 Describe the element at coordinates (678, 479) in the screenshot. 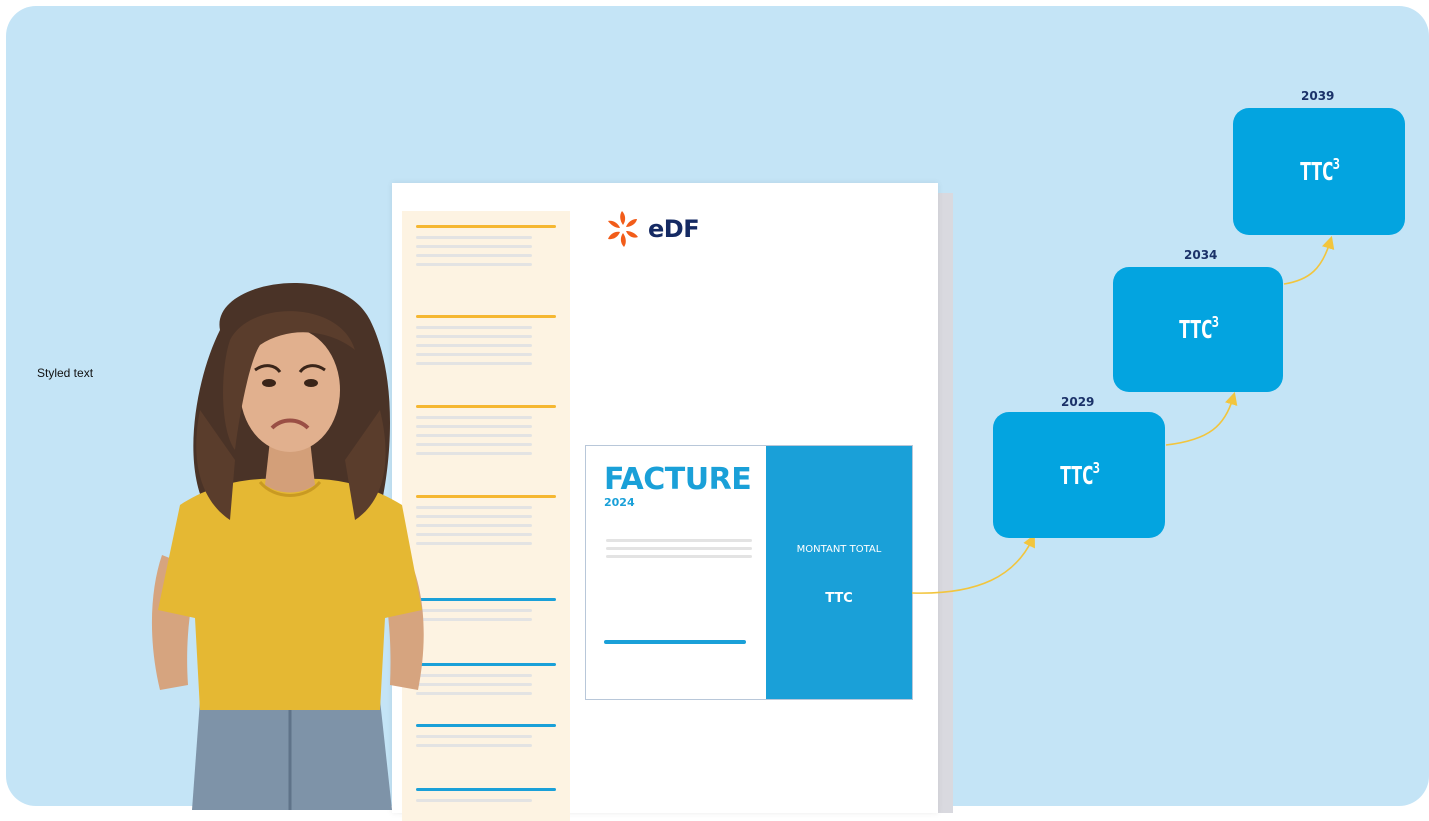

I see `facture-title: FACTURE` at that location.